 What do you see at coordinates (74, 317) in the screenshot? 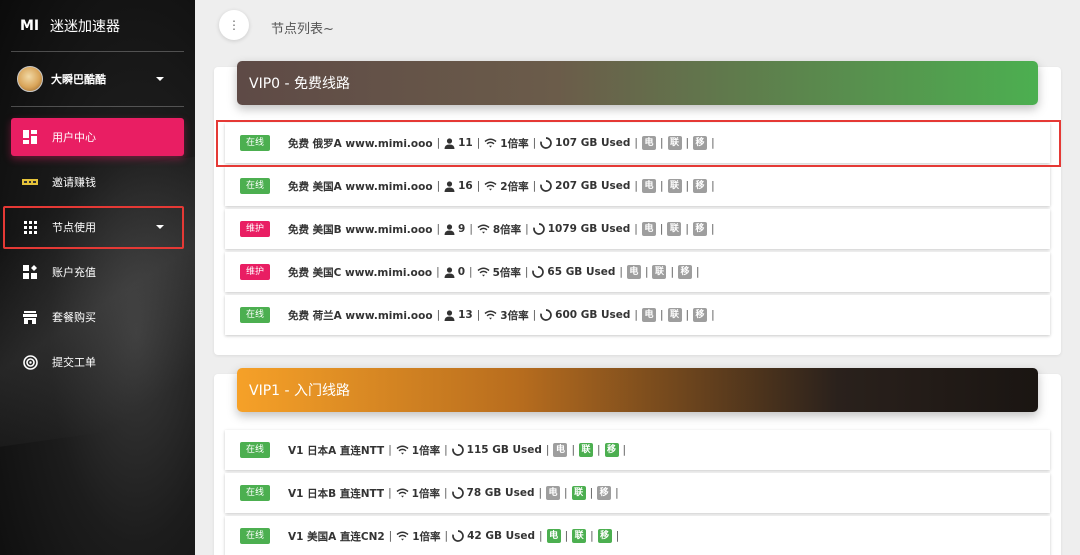
I see `sidebar-item-label: 套餐购买` at bounding box center [74, 317].